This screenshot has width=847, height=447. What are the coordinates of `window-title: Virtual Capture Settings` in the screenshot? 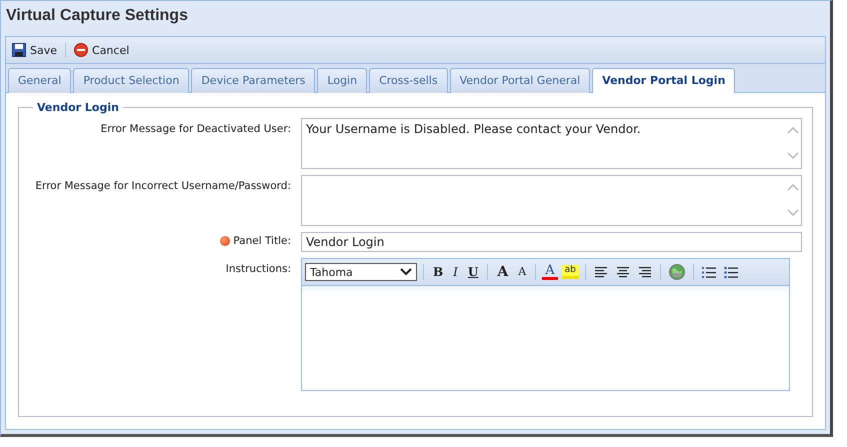 It's located at (97, 16).